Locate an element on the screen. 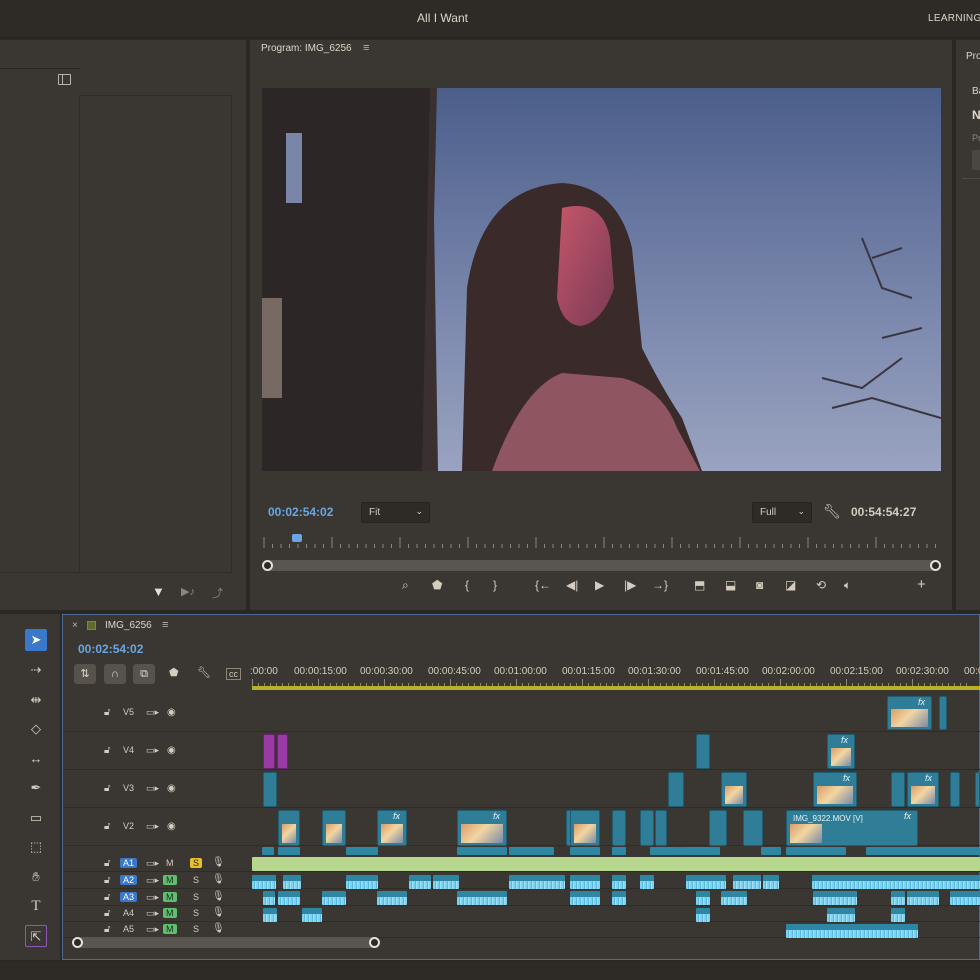 The image size is (980, 980). properties-panel-title: Pro is located at coordinates (973, 56).